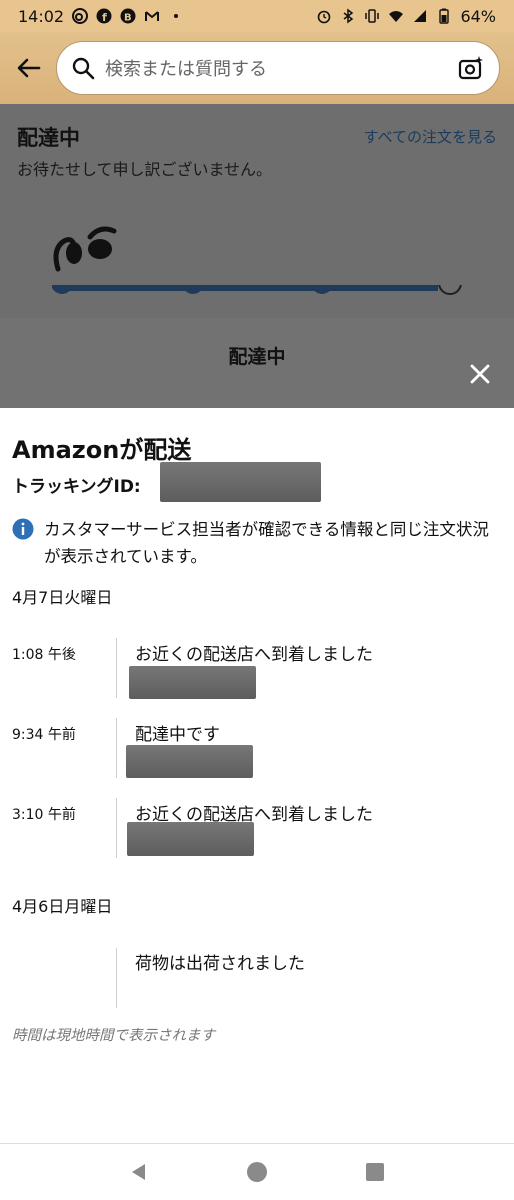  What do you see at coordinates (176, 16) in the screenshot?
I see `dot-icon` at bounding box center [176, 16].